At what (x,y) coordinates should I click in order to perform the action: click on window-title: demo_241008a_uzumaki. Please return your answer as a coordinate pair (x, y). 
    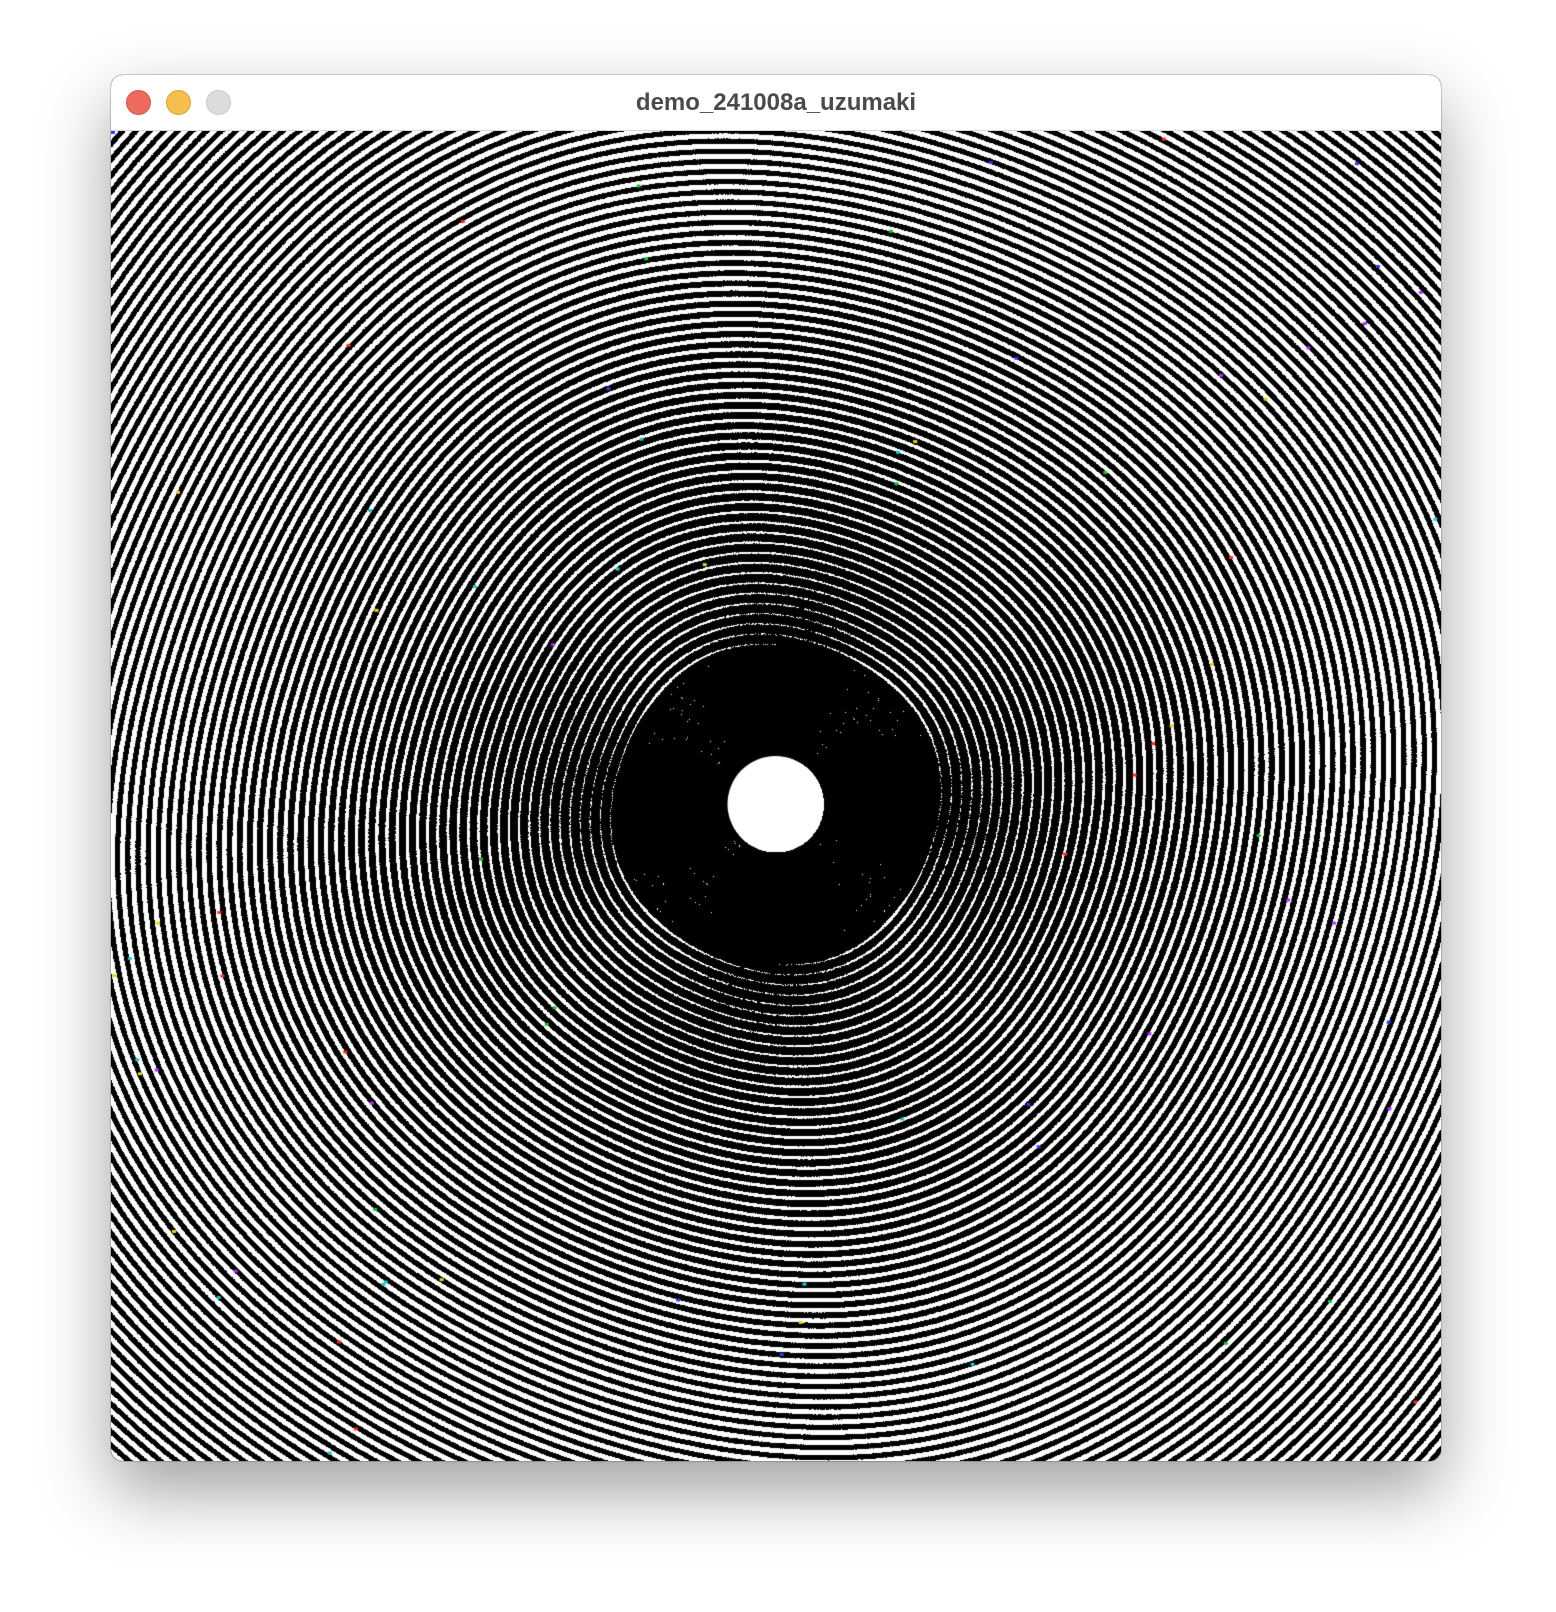
    Looking at the image, I should click on (776, 102).